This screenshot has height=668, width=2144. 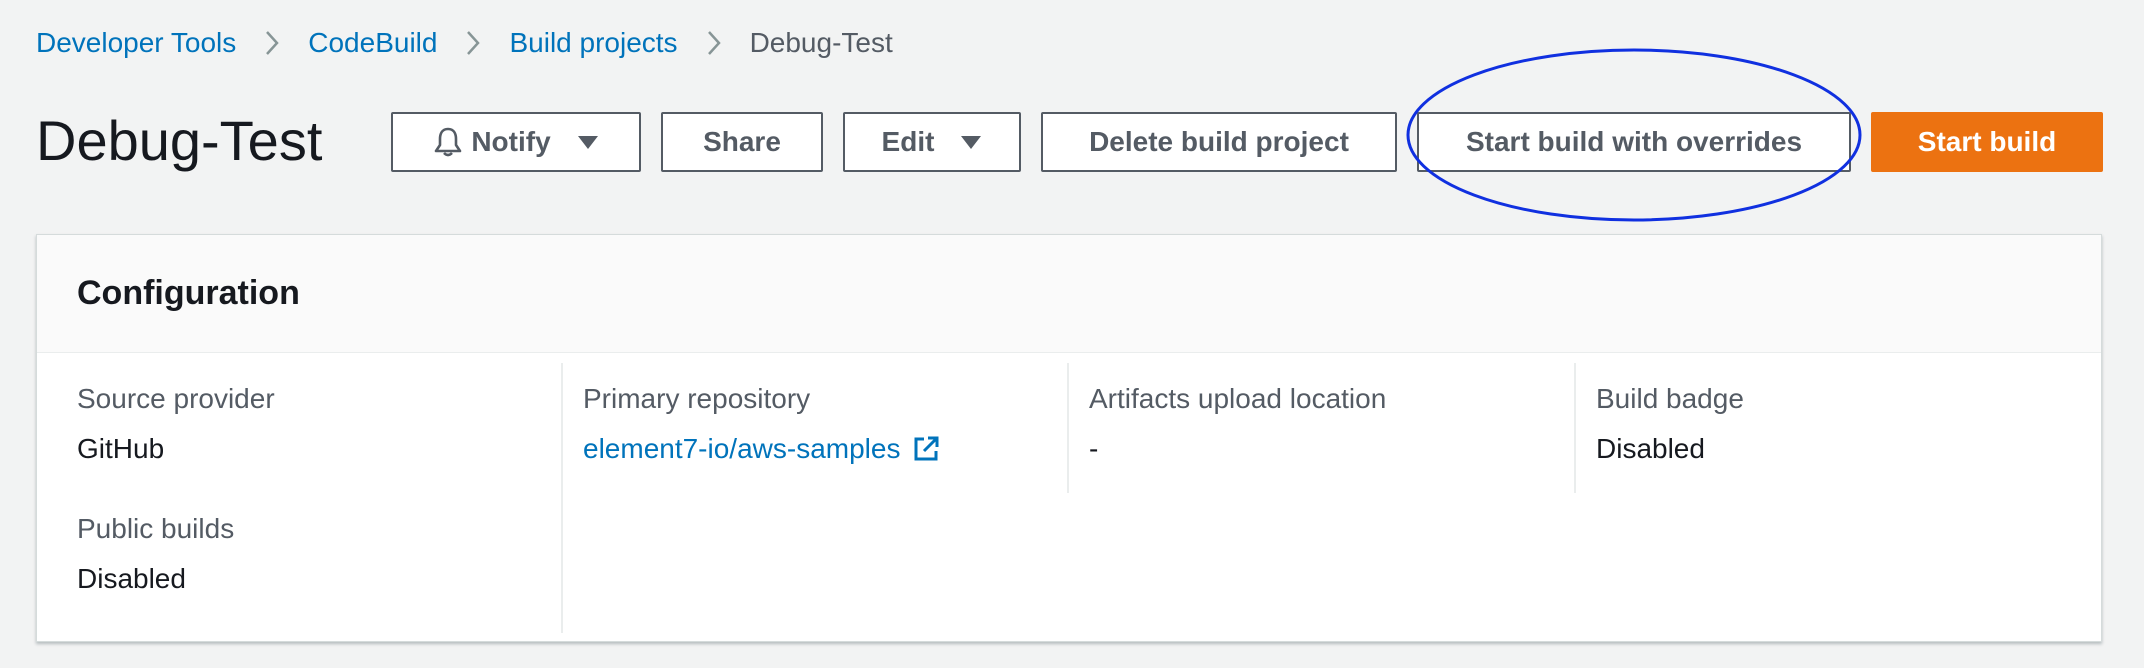 I want to click on page-title: Debug-Test, so click(x=179, y=140).